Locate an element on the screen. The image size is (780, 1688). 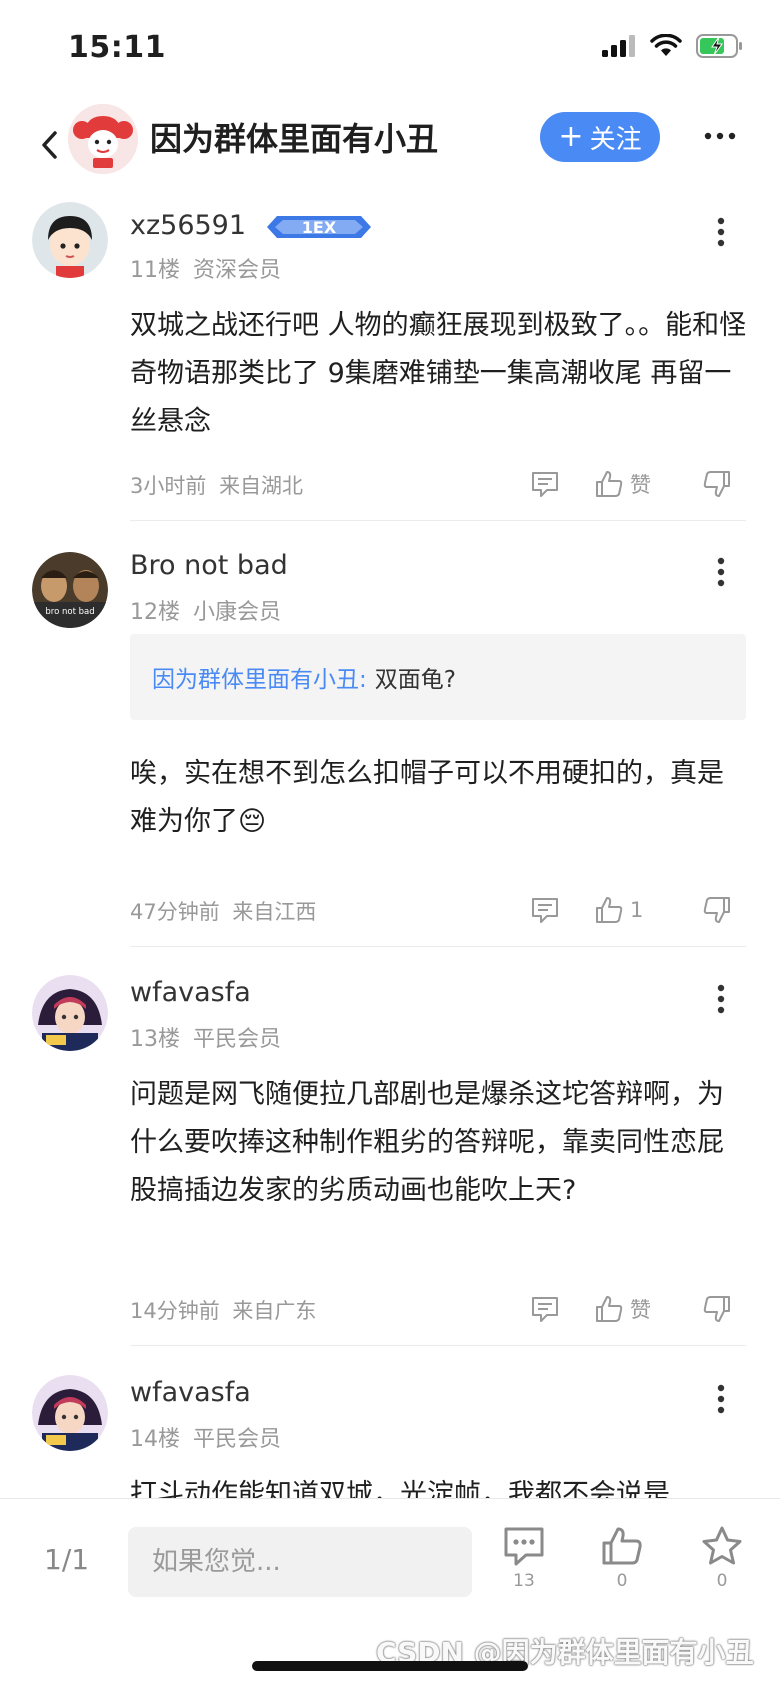
floor-number: 13楼 is located at coordinates (155, 1039).